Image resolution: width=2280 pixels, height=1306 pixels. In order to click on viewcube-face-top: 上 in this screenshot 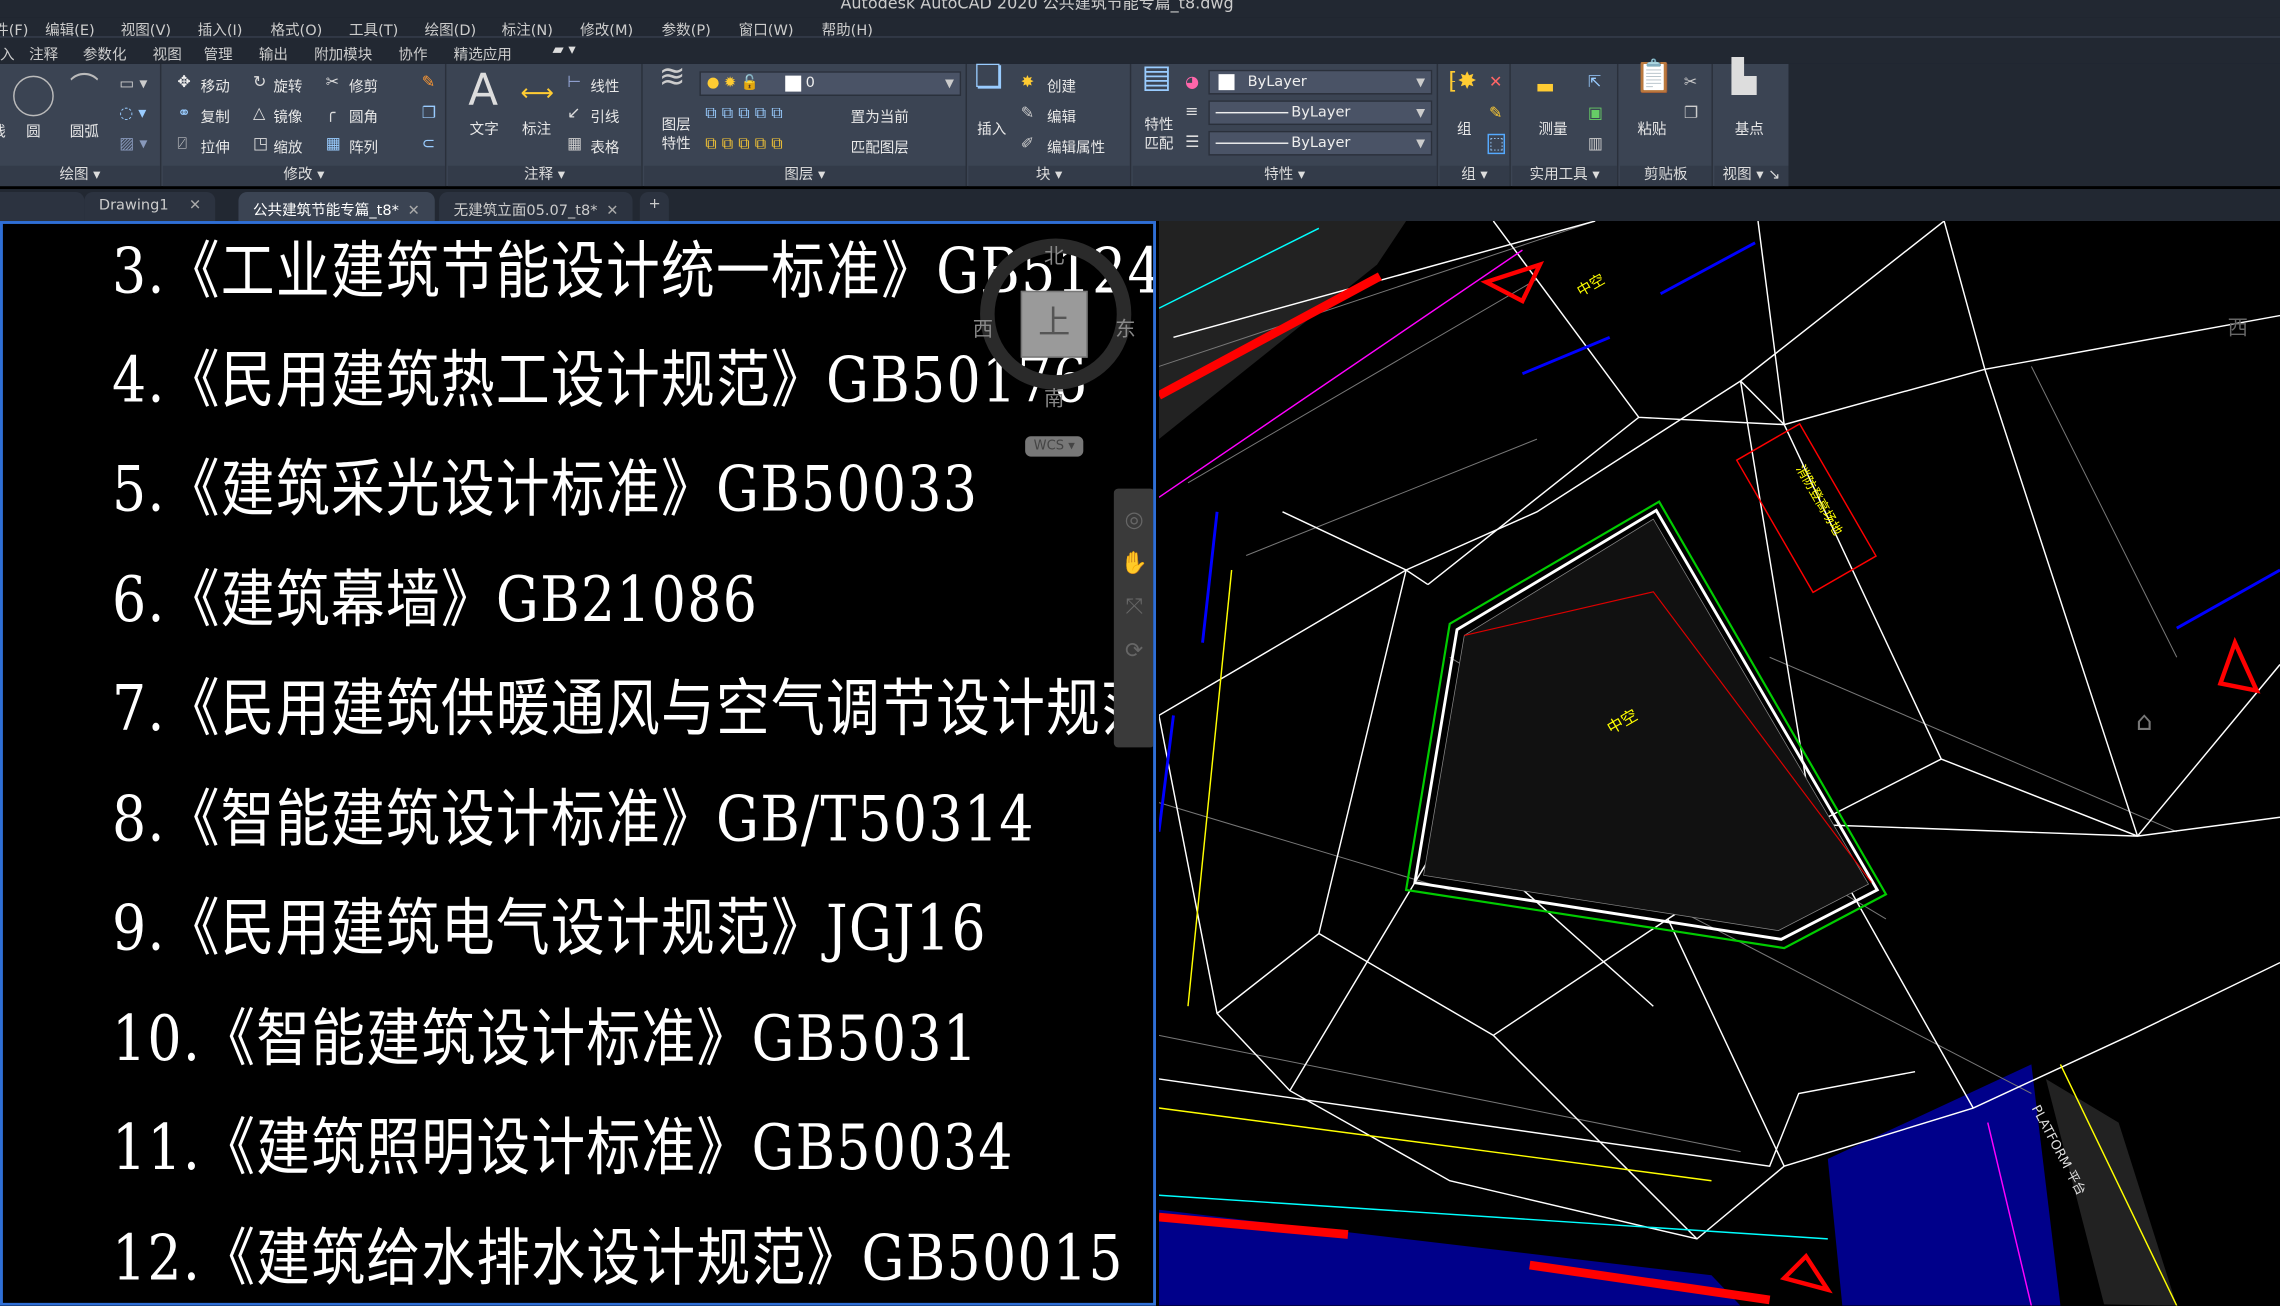, I will do `click(1054, 324)`.